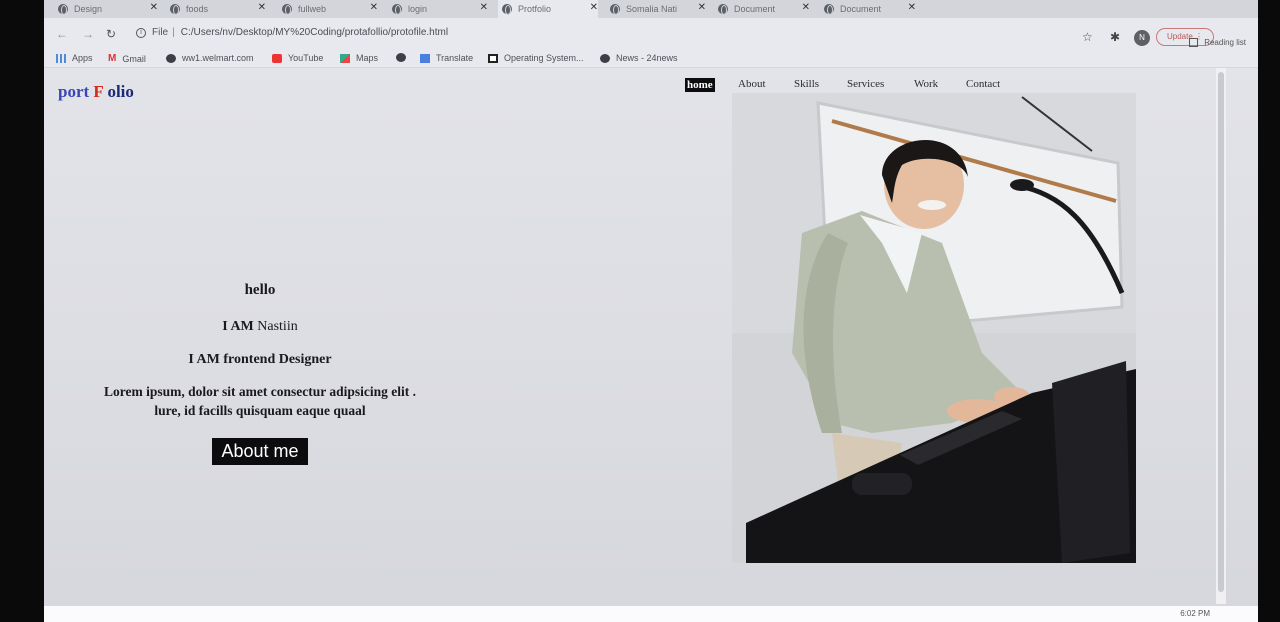 The width and height of the screenshot is (1280, 622). What do you see at coordinates (275, 326) in the screenshot?
I see `hero-name: Nastiin` at bounding box center [275, 326].